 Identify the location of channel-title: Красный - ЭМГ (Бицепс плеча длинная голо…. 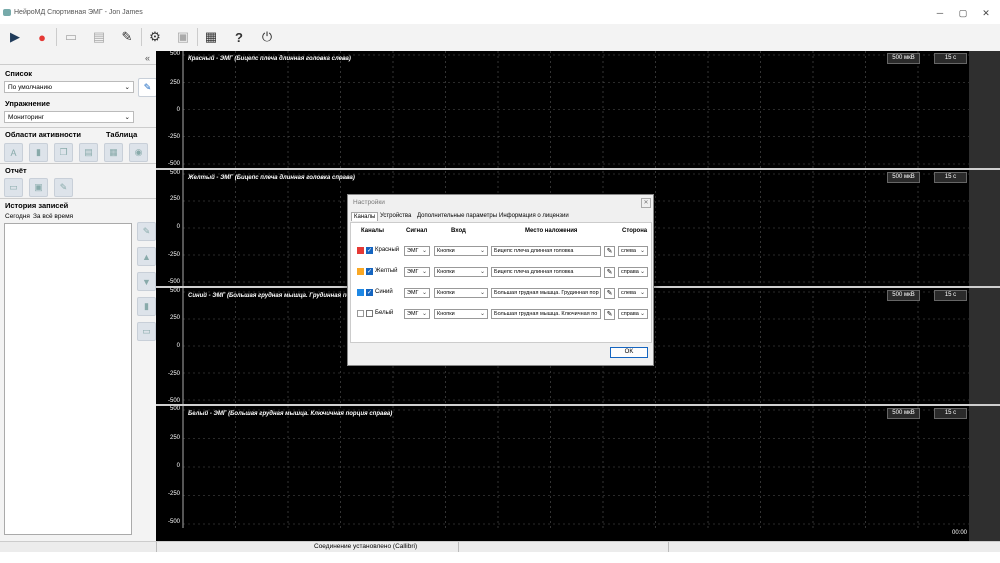
(269, 59).